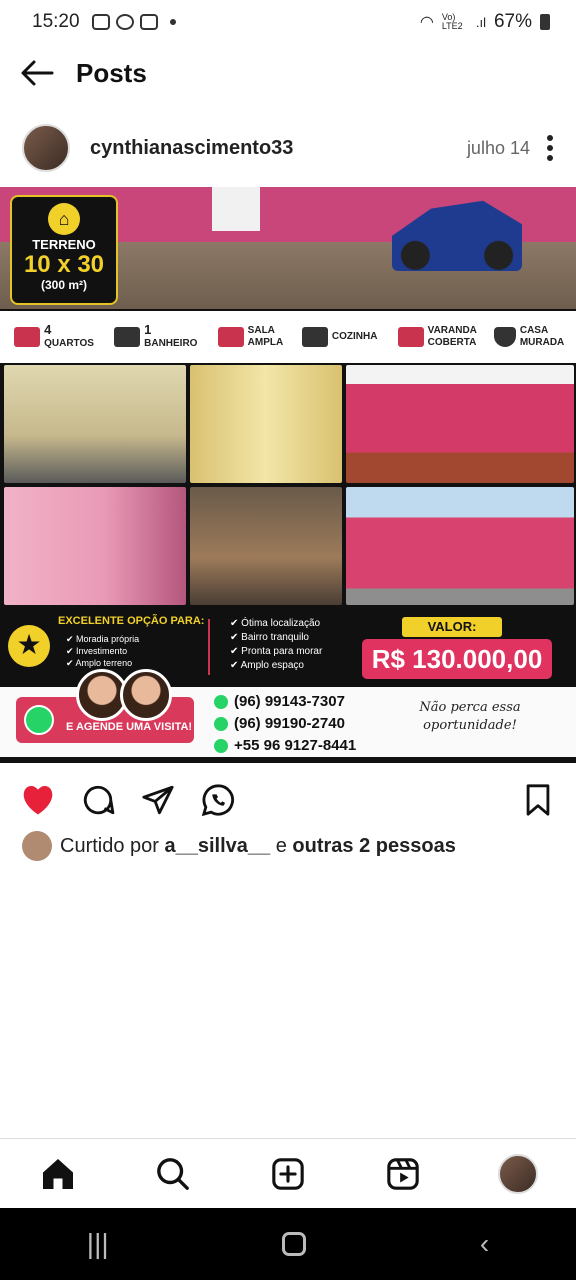 The width and height of the screenshot is (576, 1280). I want to click on battery-percent: 67%, so click(512, 21).